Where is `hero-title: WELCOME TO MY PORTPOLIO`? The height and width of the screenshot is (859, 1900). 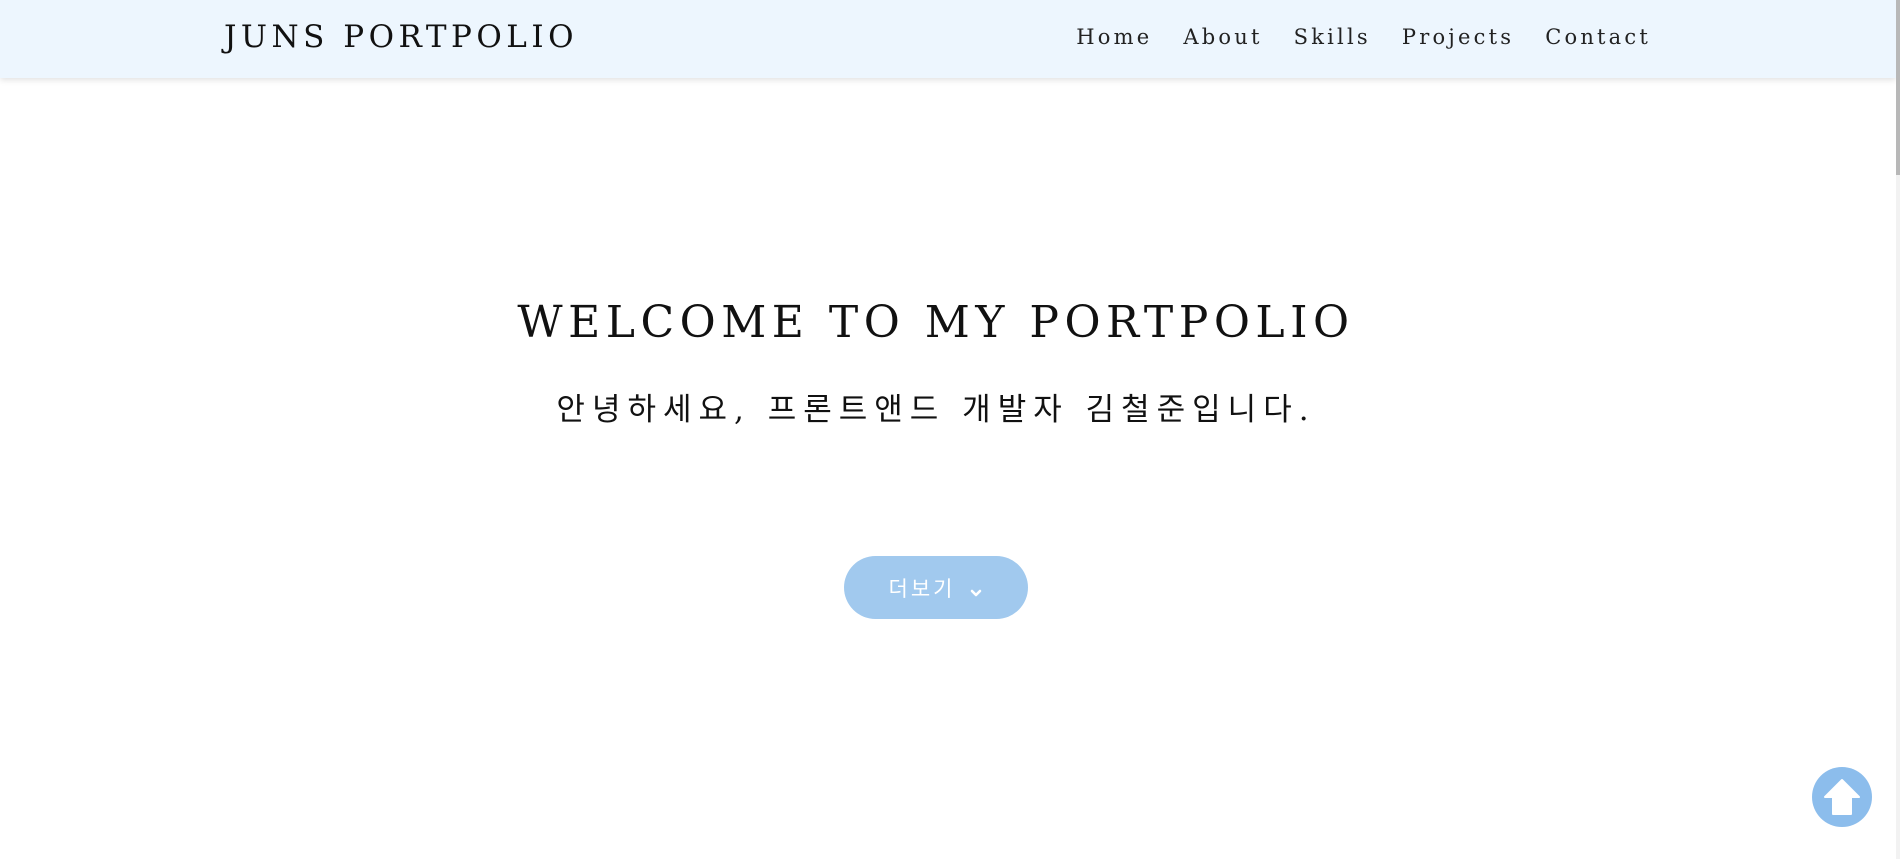 hero-title: WELCOME TO MY PORTPOLIO is located at coordinates (936, 322).